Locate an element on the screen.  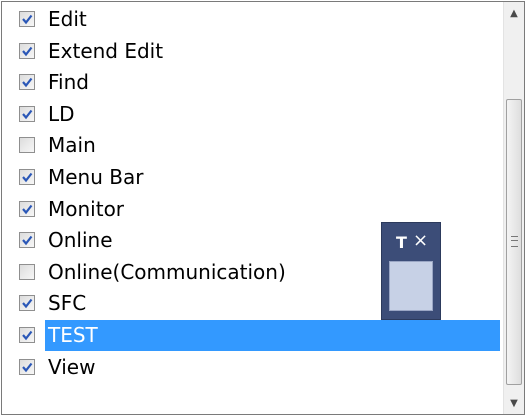
vertical-scrollbar: ▲ ▼ is located at coordinates (513, 208).